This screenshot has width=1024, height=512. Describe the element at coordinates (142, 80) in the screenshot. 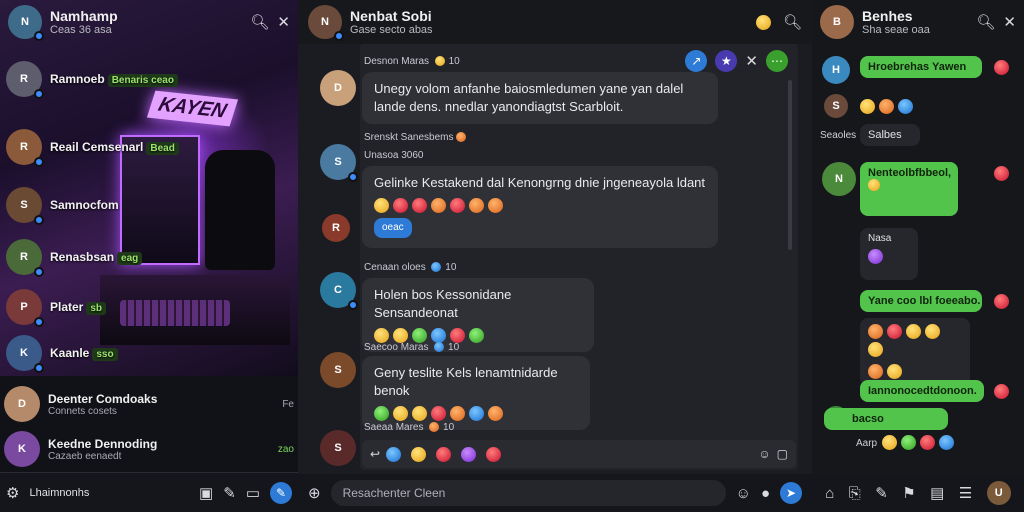

I see `chat-tag: Benaris ceao` at that location.